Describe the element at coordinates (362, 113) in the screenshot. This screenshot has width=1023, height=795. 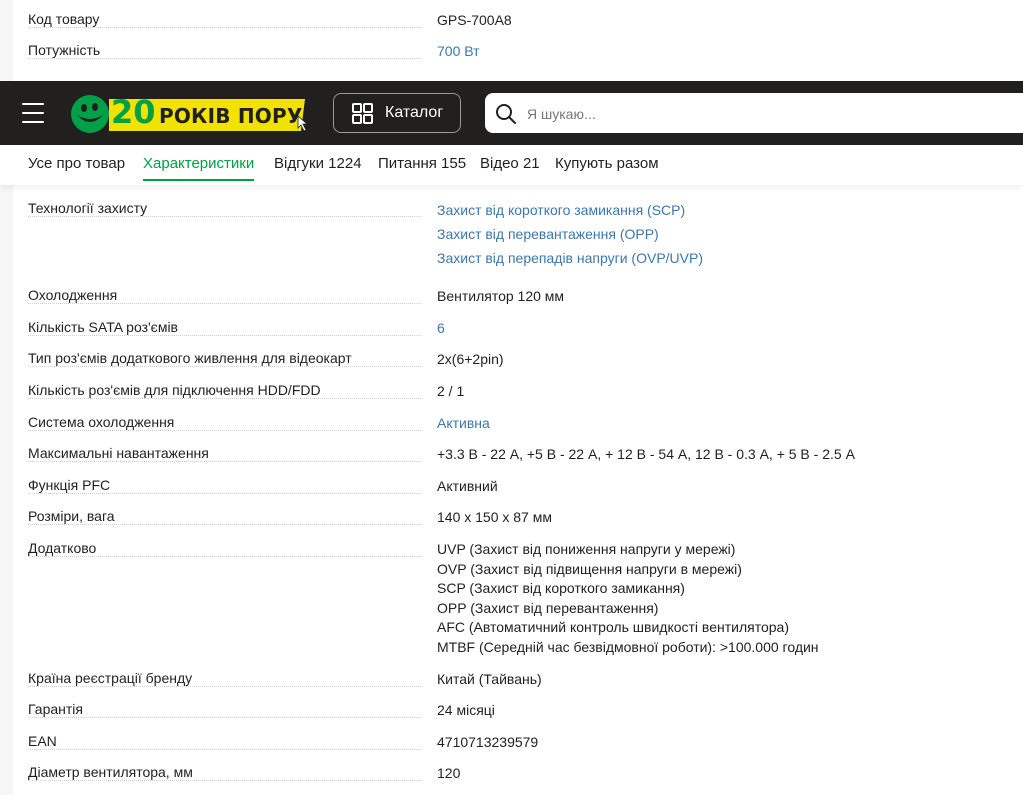
I see `grid-icon` at that location.